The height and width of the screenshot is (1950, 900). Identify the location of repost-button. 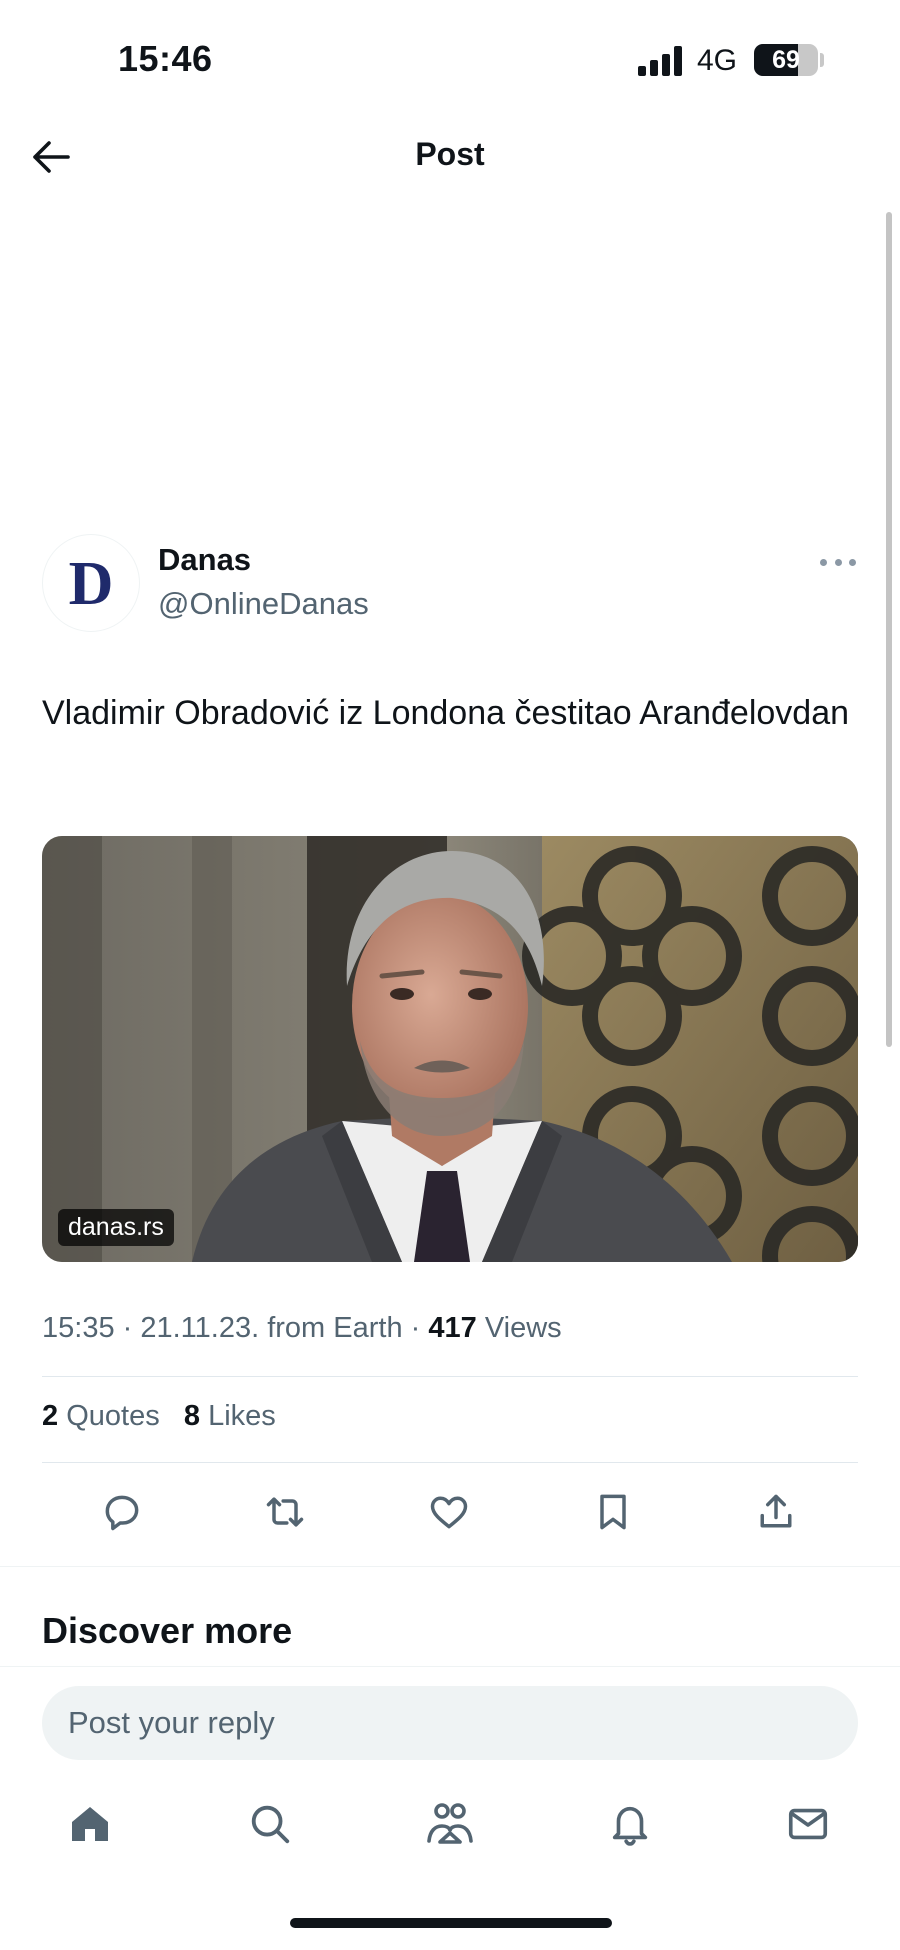
(285, 1512).